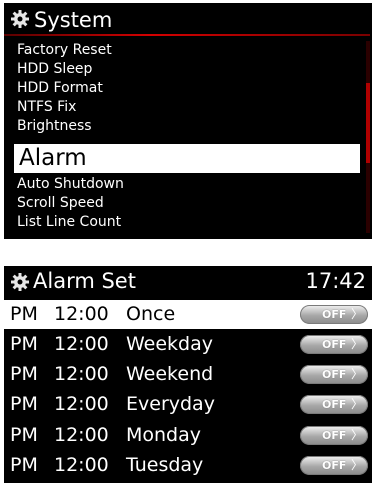 The image size is (372, 483). Describe the element at coordinates (170, 404) in the screenshot. I see `alarm-repeat: Everyday` at that location.